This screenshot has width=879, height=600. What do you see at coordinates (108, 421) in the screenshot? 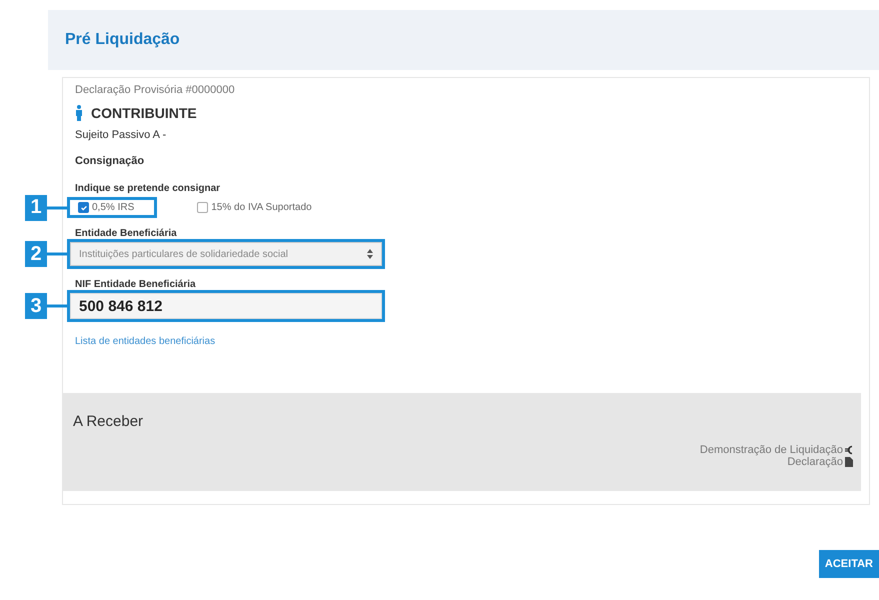
I see `summary-title: A Receber` at bounding box center [108, 421].